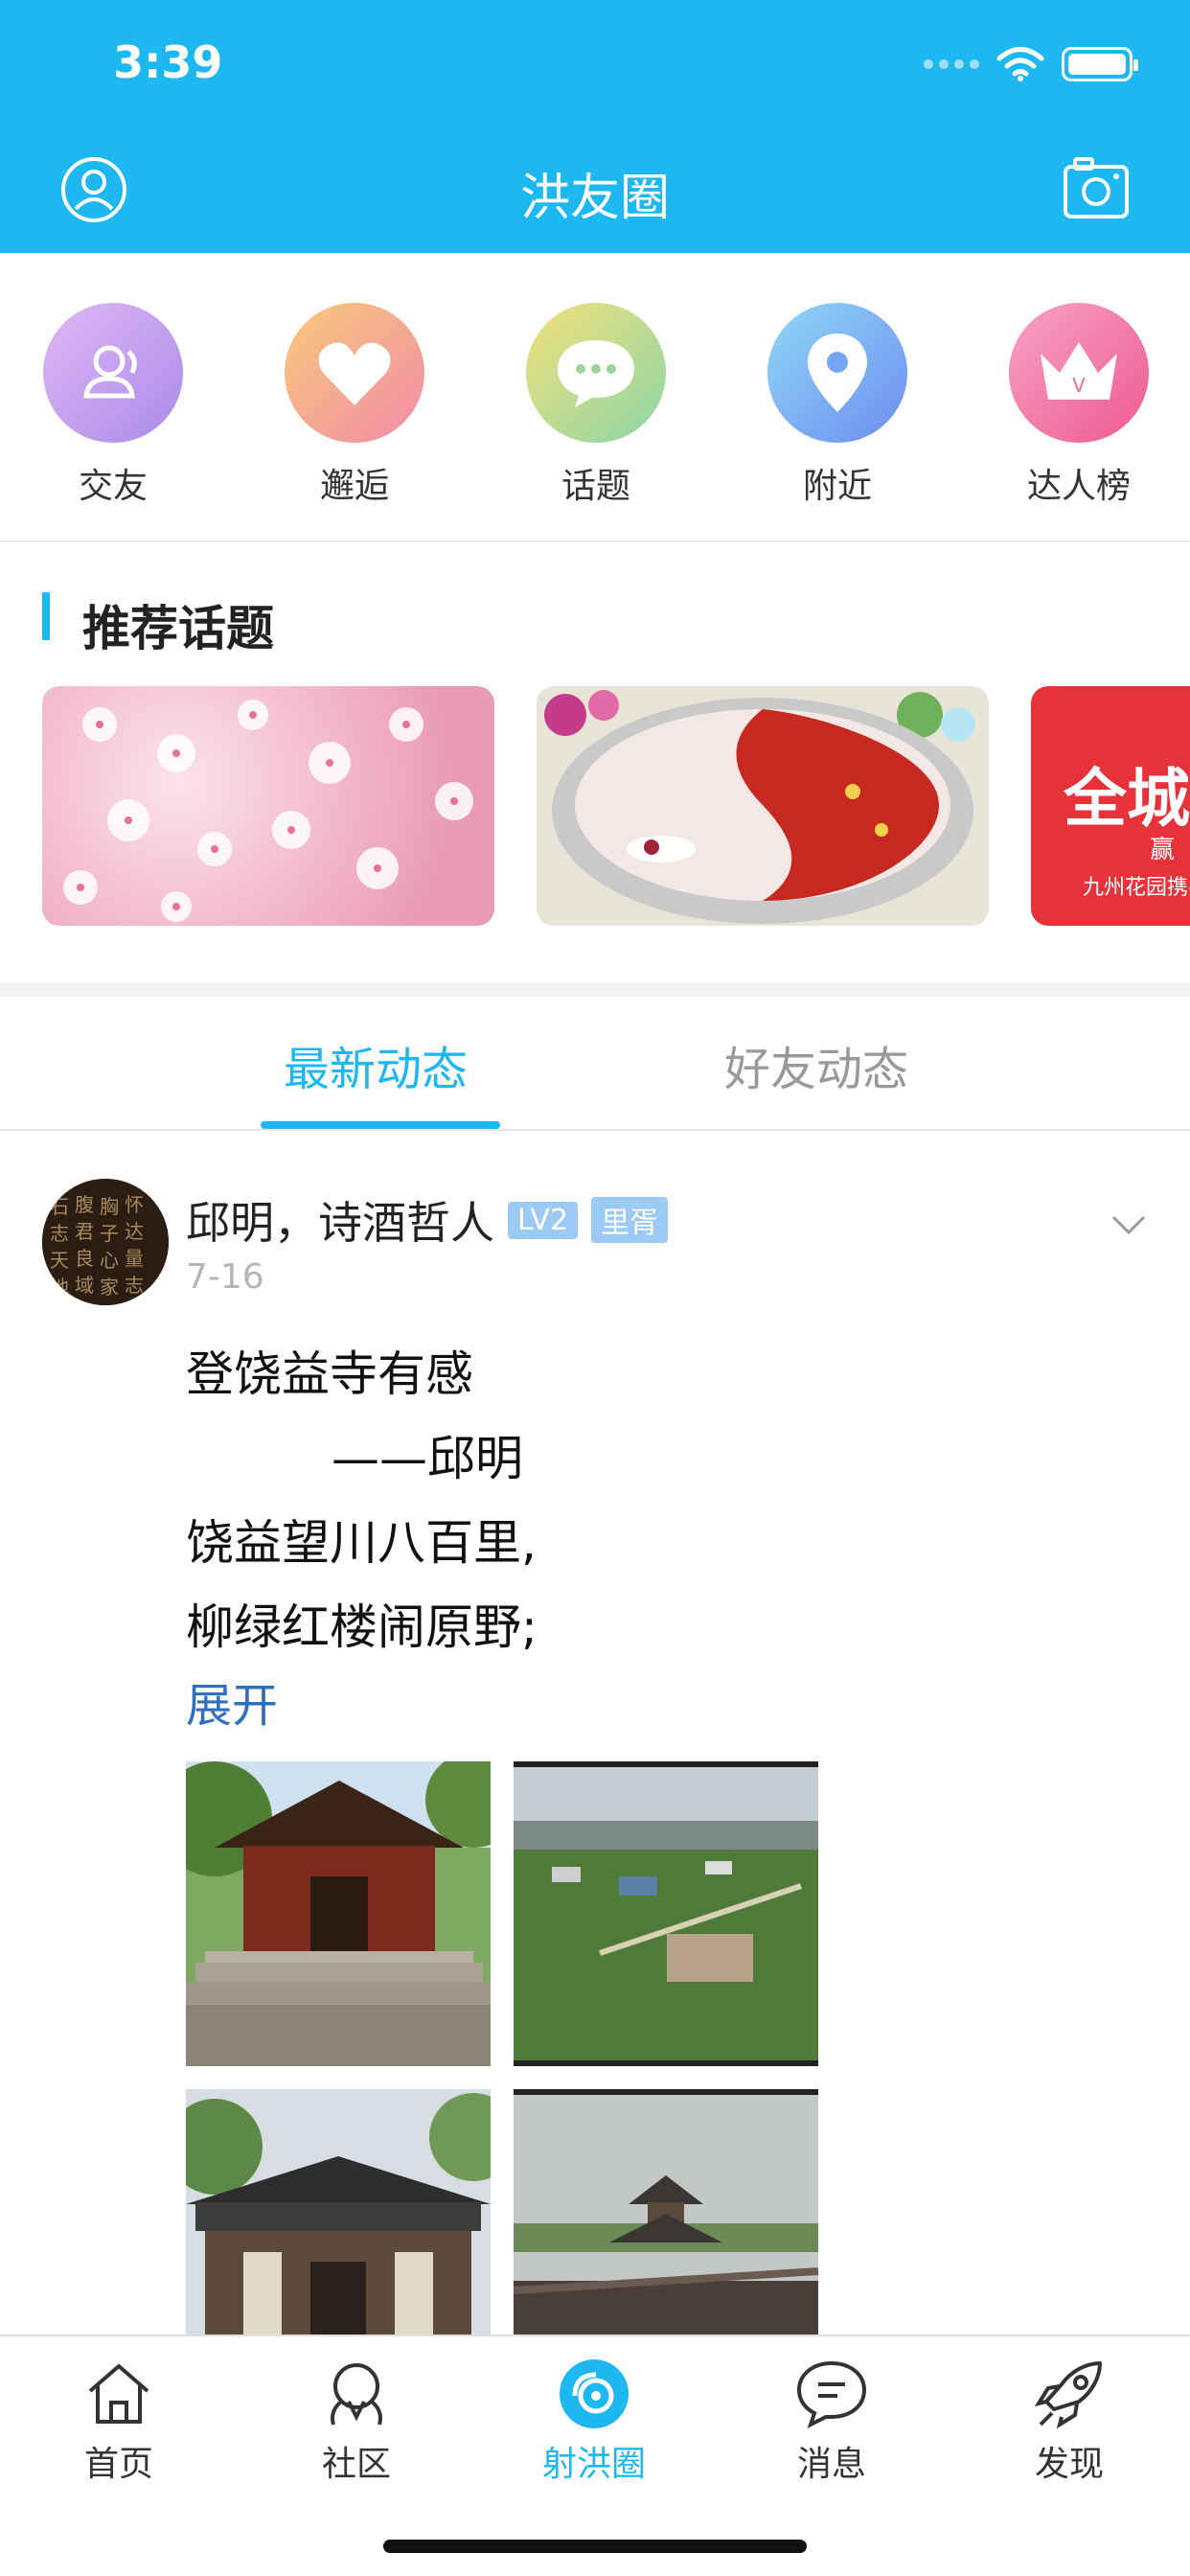 The width and height of the screenshot is (1190, 2576). I want to click on author-row: 邱明，诗酒哲人 LV2 里胥, so click(428, 1220).